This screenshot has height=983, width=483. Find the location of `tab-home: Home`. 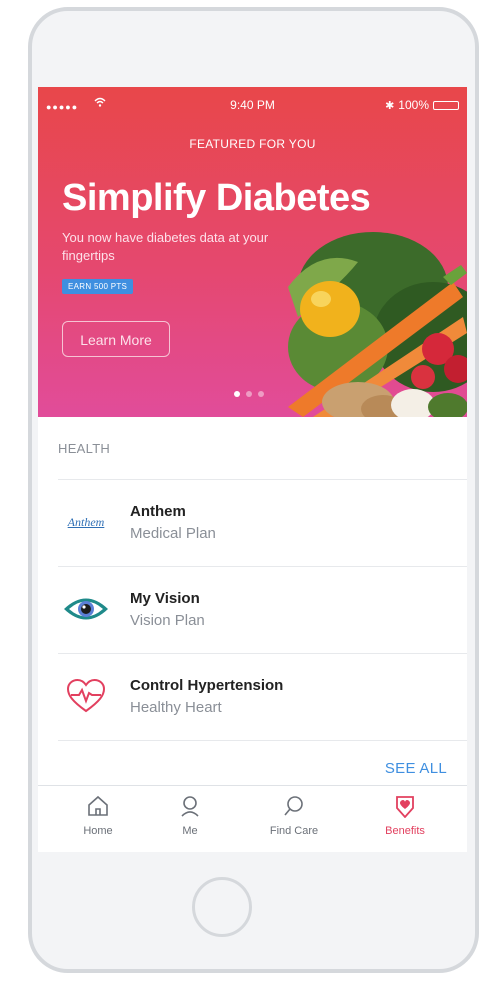

tab-home: Home is located at coordinates (98, 815).